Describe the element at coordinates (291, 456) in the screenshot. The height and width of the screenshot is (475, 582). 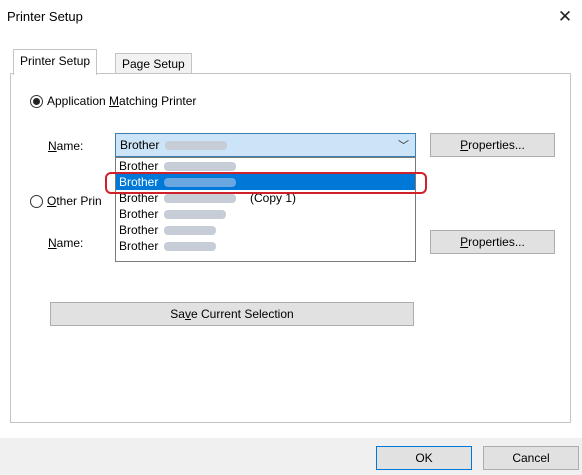
I see `dialog-footer: OK Cancel` at that location.